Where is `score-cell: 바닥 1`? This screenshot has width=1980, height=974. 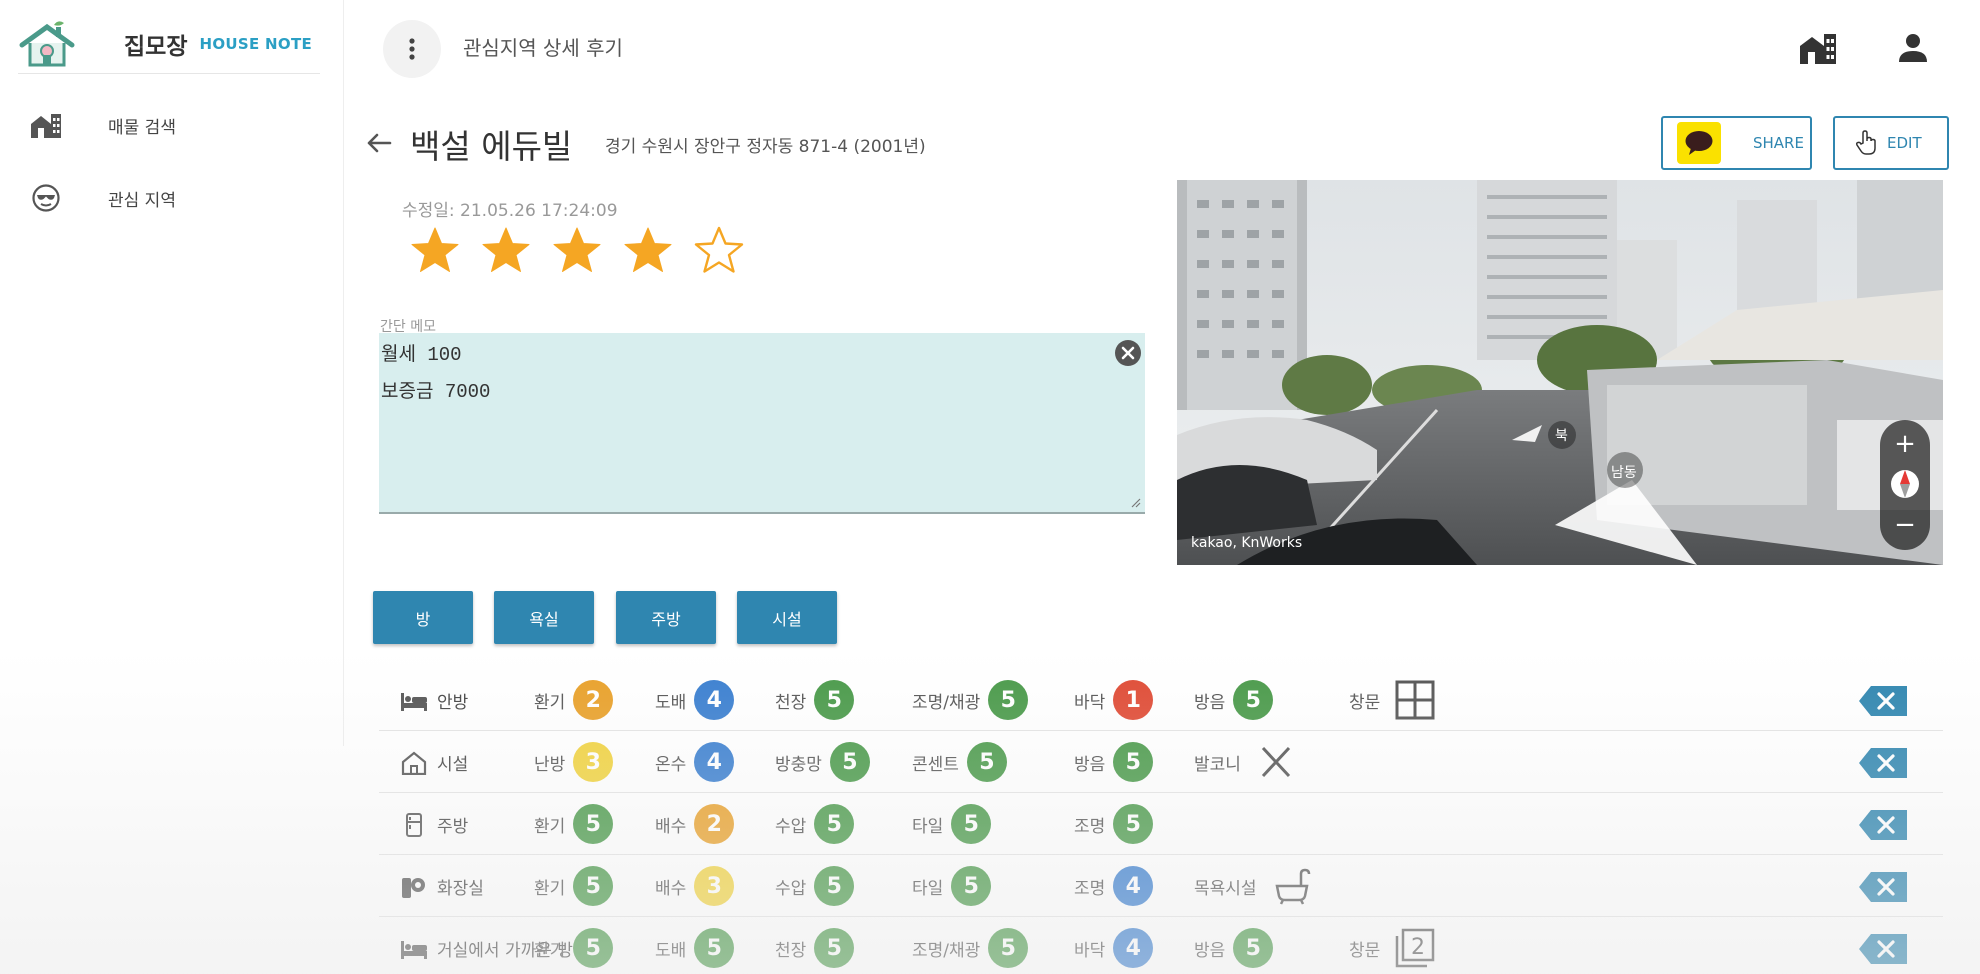 score-cell: 바닥 1 is located at coordinates (1114, 700).